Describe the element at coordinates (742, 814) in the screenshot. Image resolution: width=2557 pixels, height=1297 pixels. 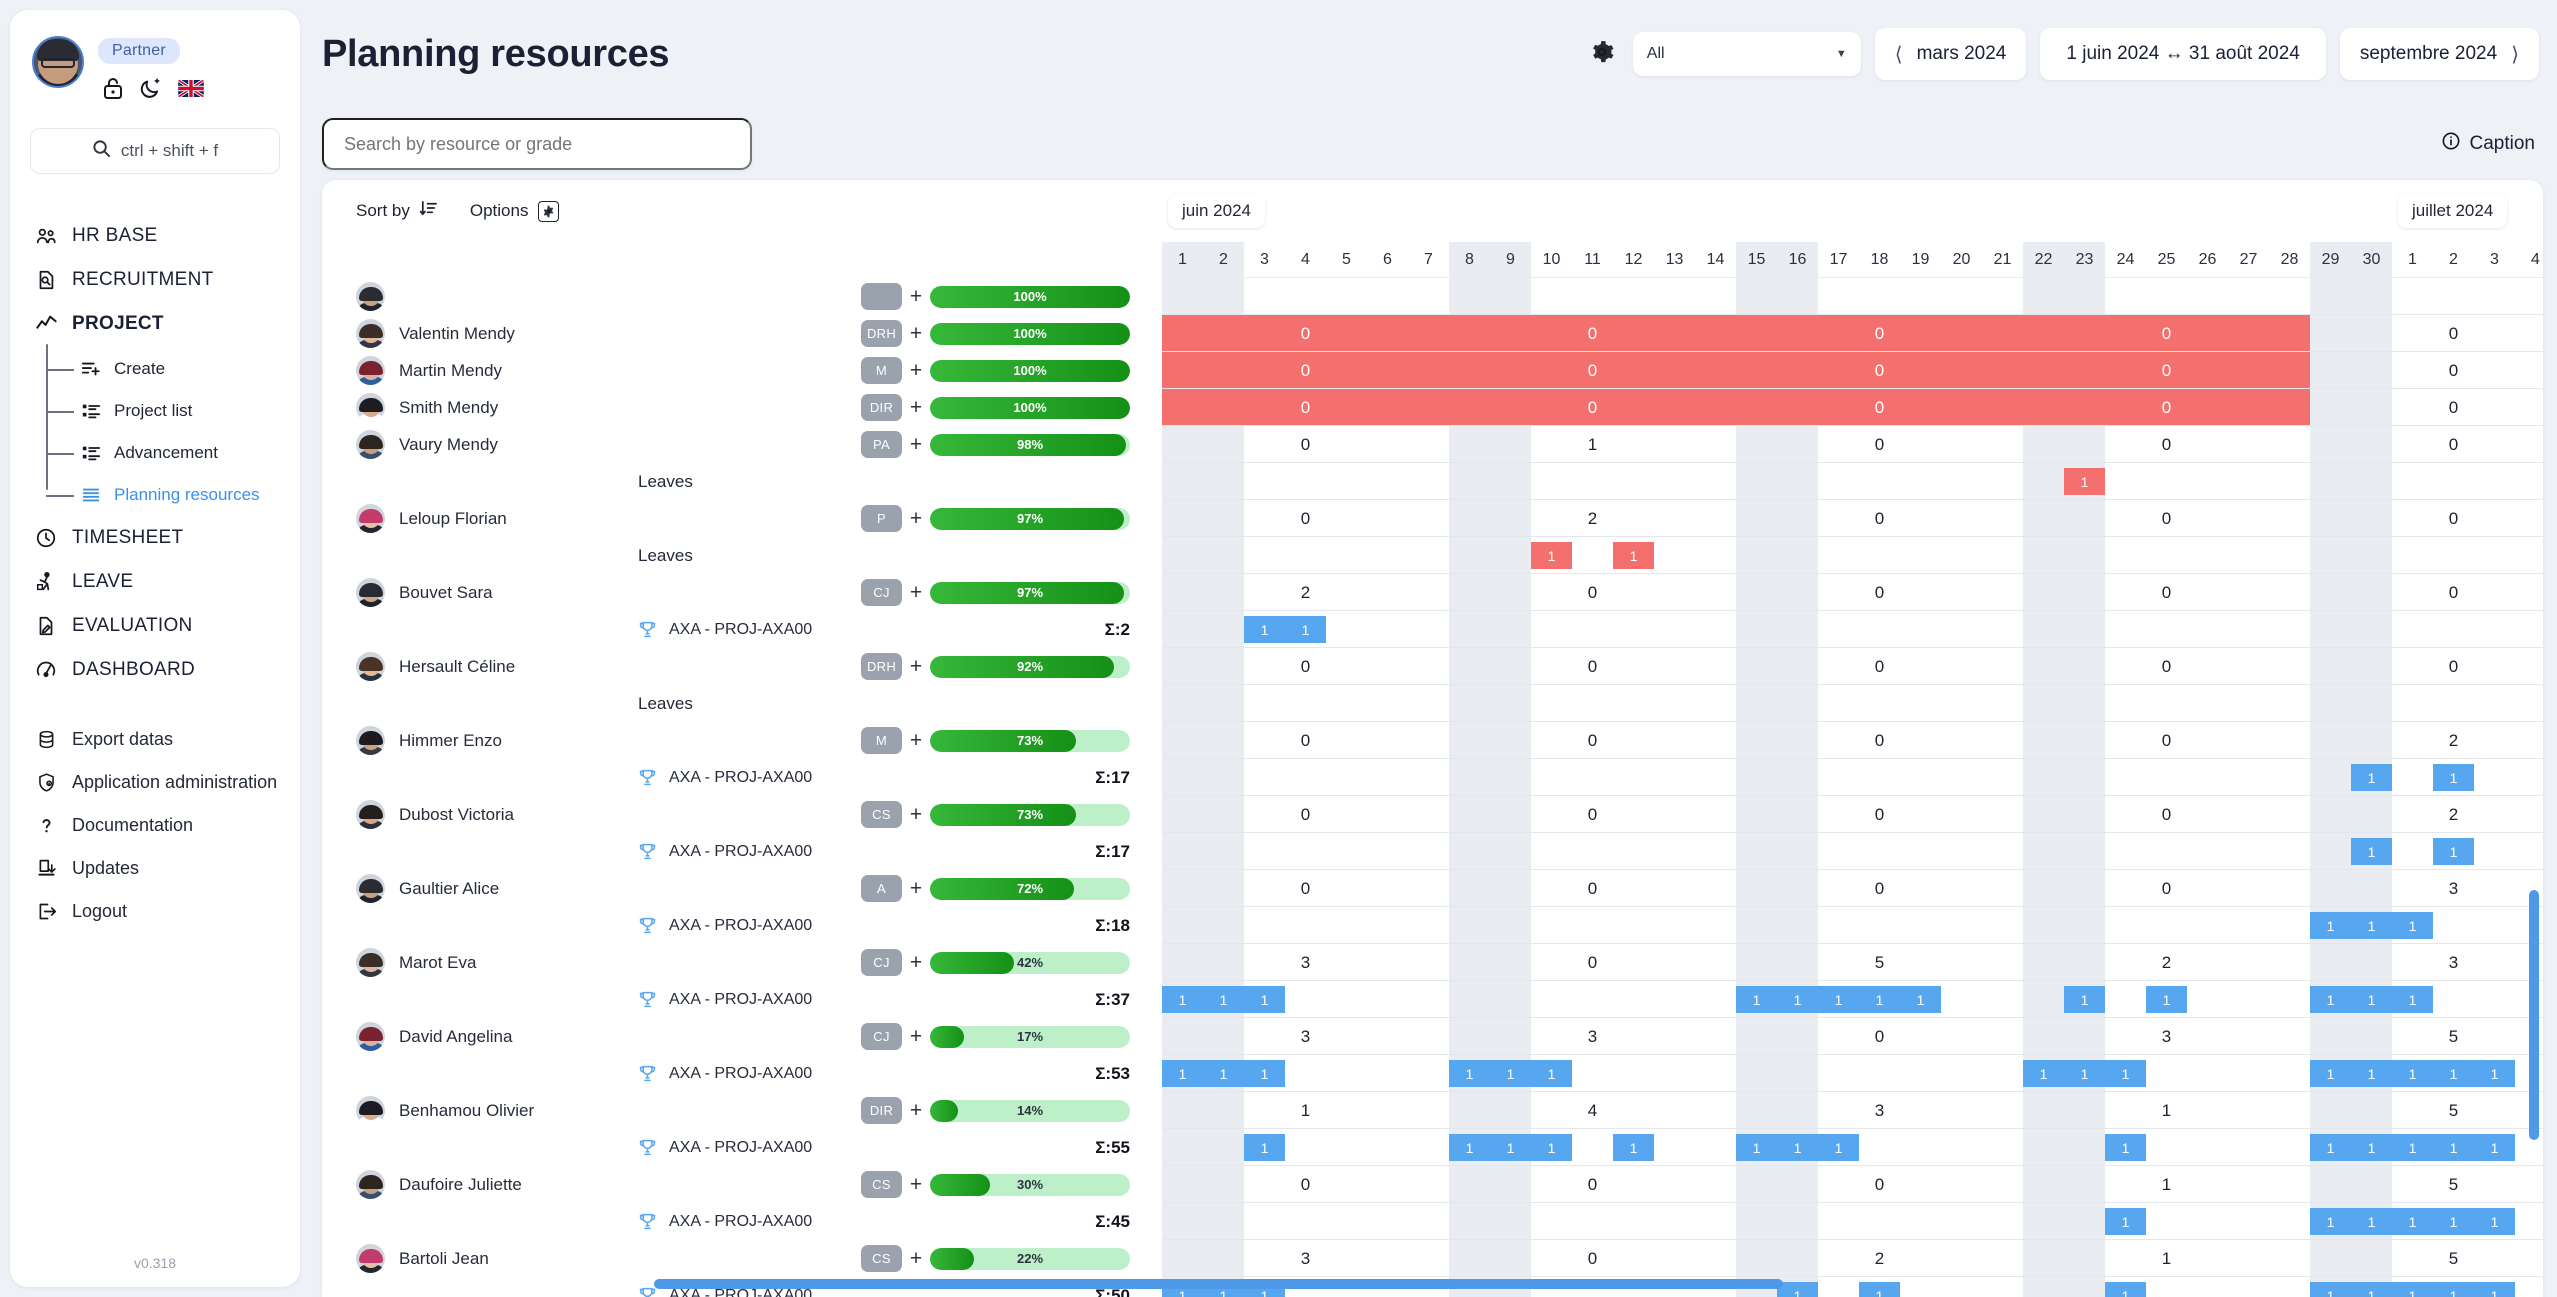
I see `resource-row: Dubost Victoria CS +73%` at that location.